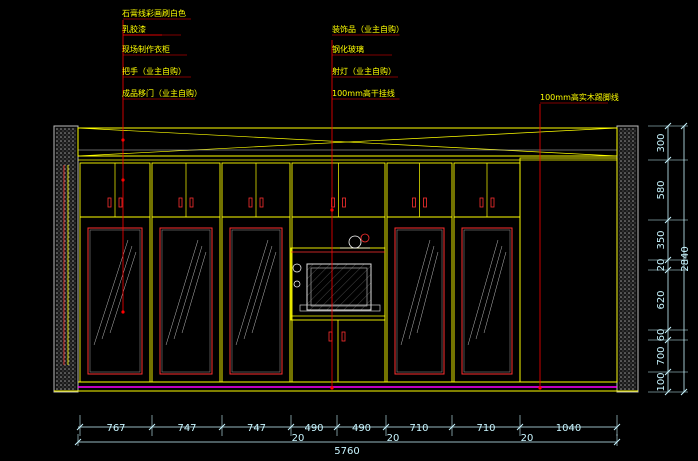 Image resolution: width=698 pixels, height=461 pixels. What do you see at coordinates (115, 428) in the screenshot?
I see `dimension-value: 767` at bounding box center [115, 428].